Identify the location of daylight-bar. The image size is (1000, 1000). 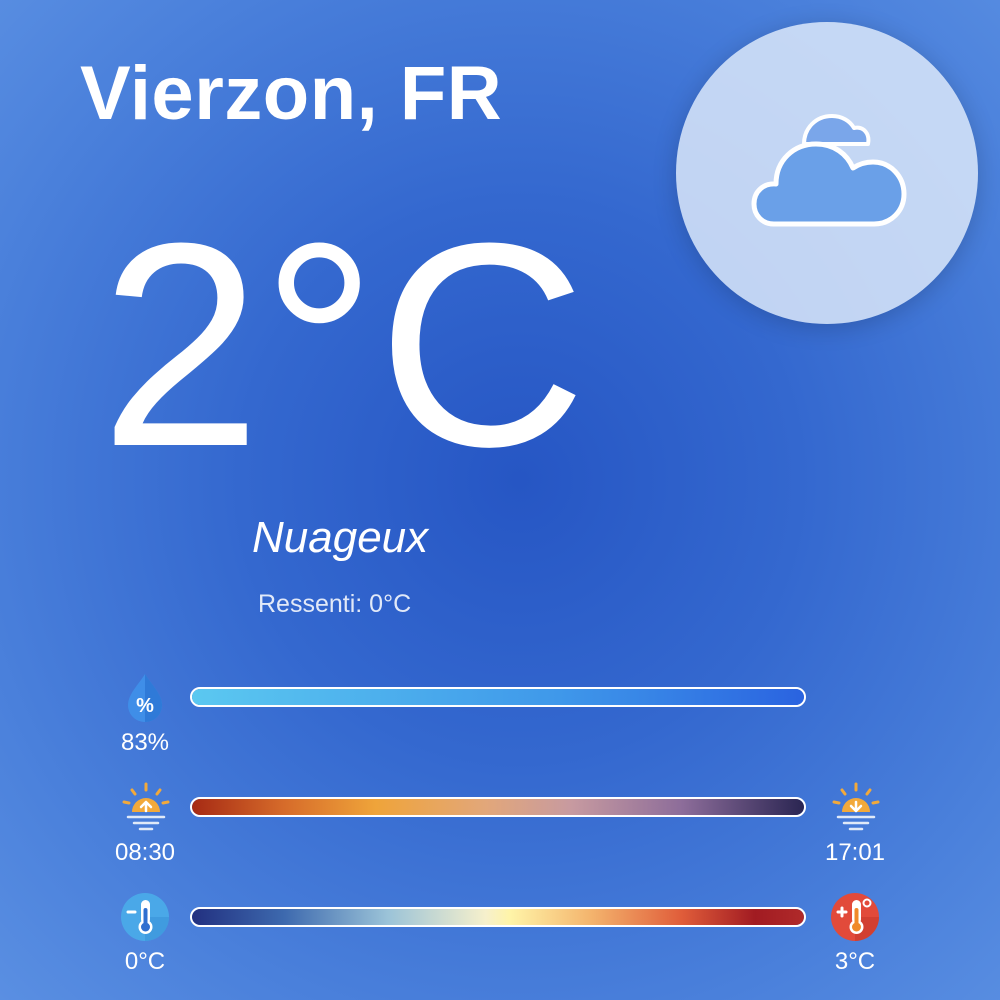
(498, 807).